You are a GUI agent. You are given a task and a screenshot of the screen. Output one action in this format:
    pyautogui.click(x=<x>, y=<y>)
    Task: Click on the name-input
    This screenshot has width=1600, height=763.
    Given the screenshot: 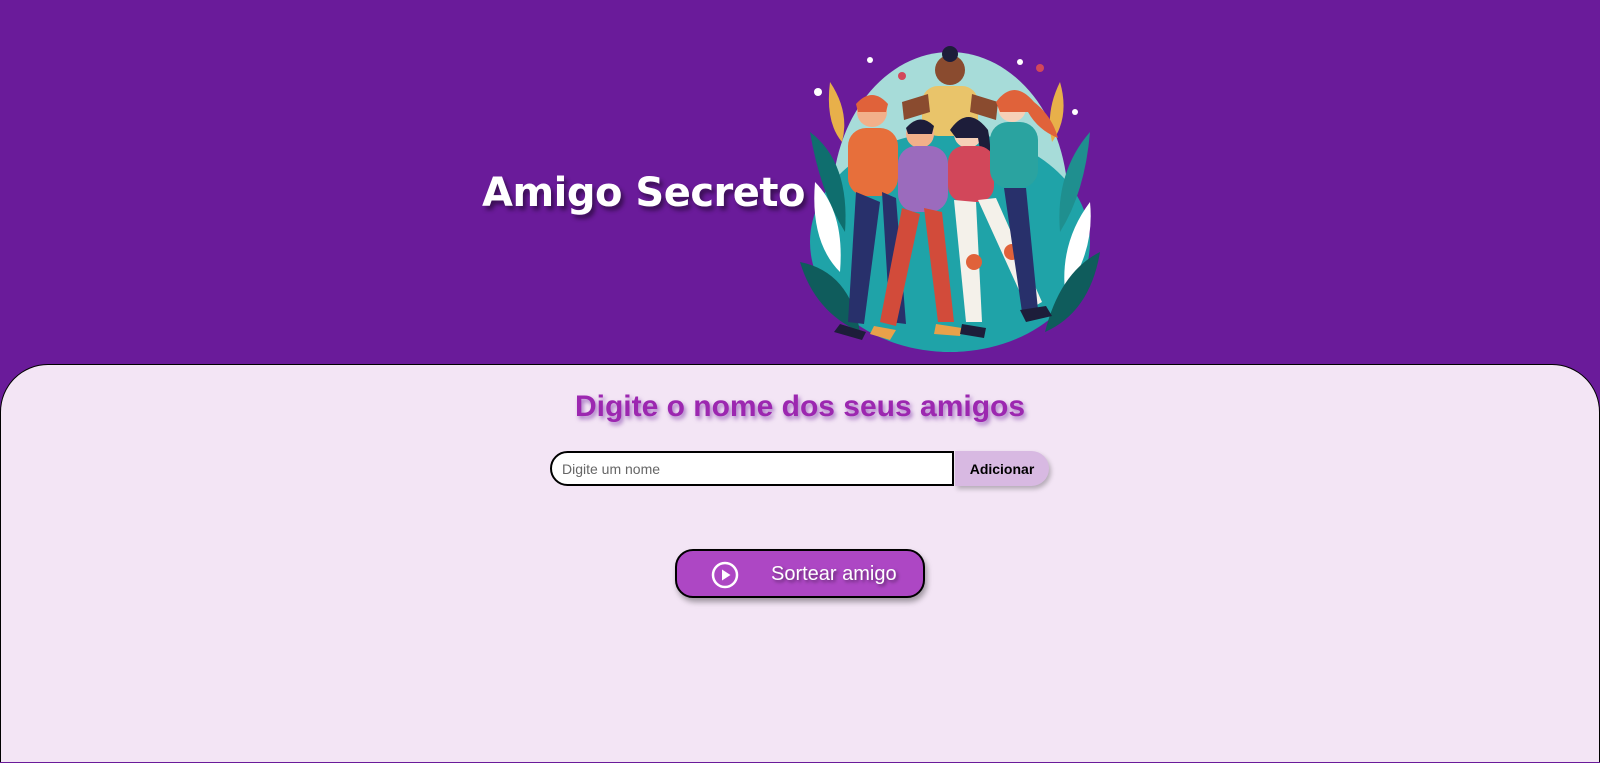 What is the action you would take?
    pyautogui.click(x=752, y=468)
    